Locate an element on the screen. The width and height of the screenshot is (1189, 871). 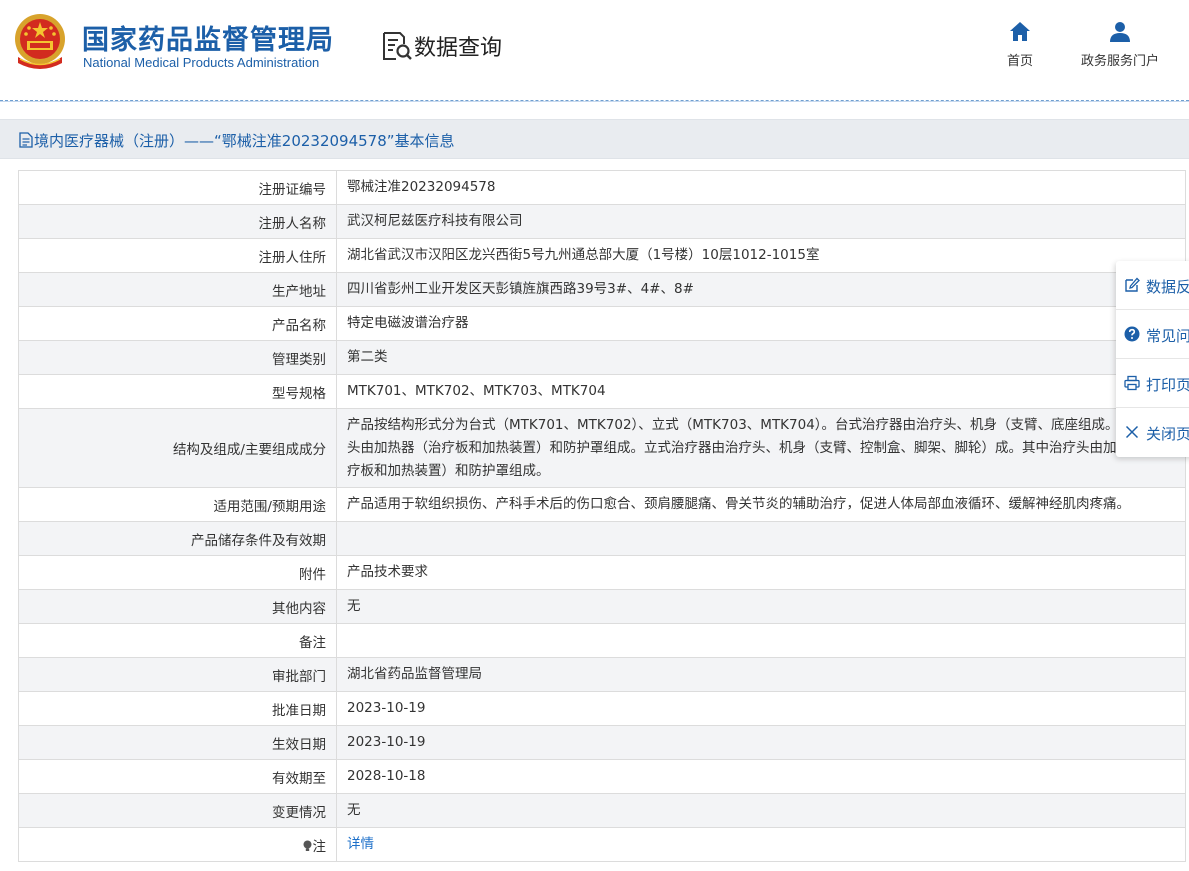
table-row: 附件 产品技术要求 is located at coordinates (602, 572).